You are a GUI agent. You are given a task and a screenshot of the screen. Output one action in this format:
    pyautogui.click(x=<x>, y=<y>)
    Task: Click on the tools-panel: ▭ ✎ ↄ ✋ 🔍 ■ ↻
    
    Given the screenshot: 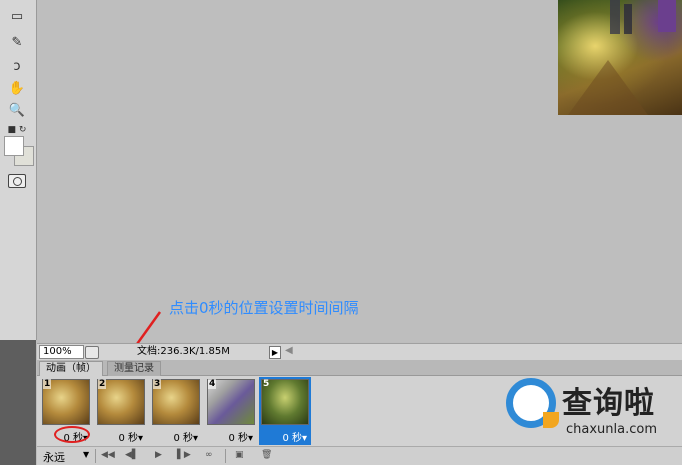 What is the action you would take?
    pyautogui.click(x=18, y=170)
    